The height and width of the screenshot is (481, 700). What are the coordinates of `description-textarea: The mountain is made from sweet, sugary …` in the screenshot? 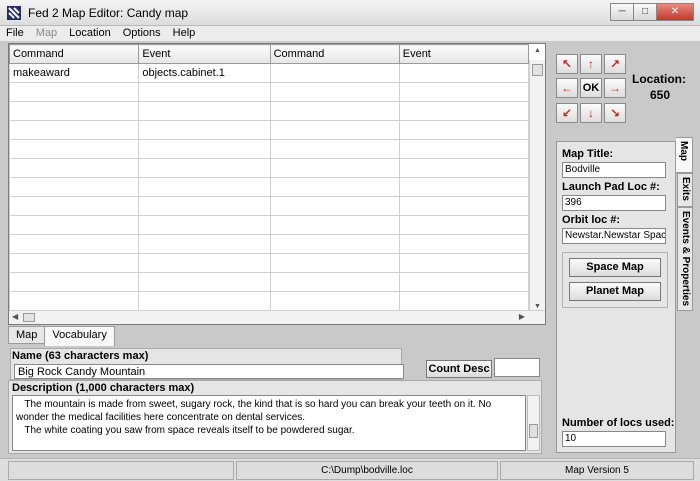 It's located at (269, 423).